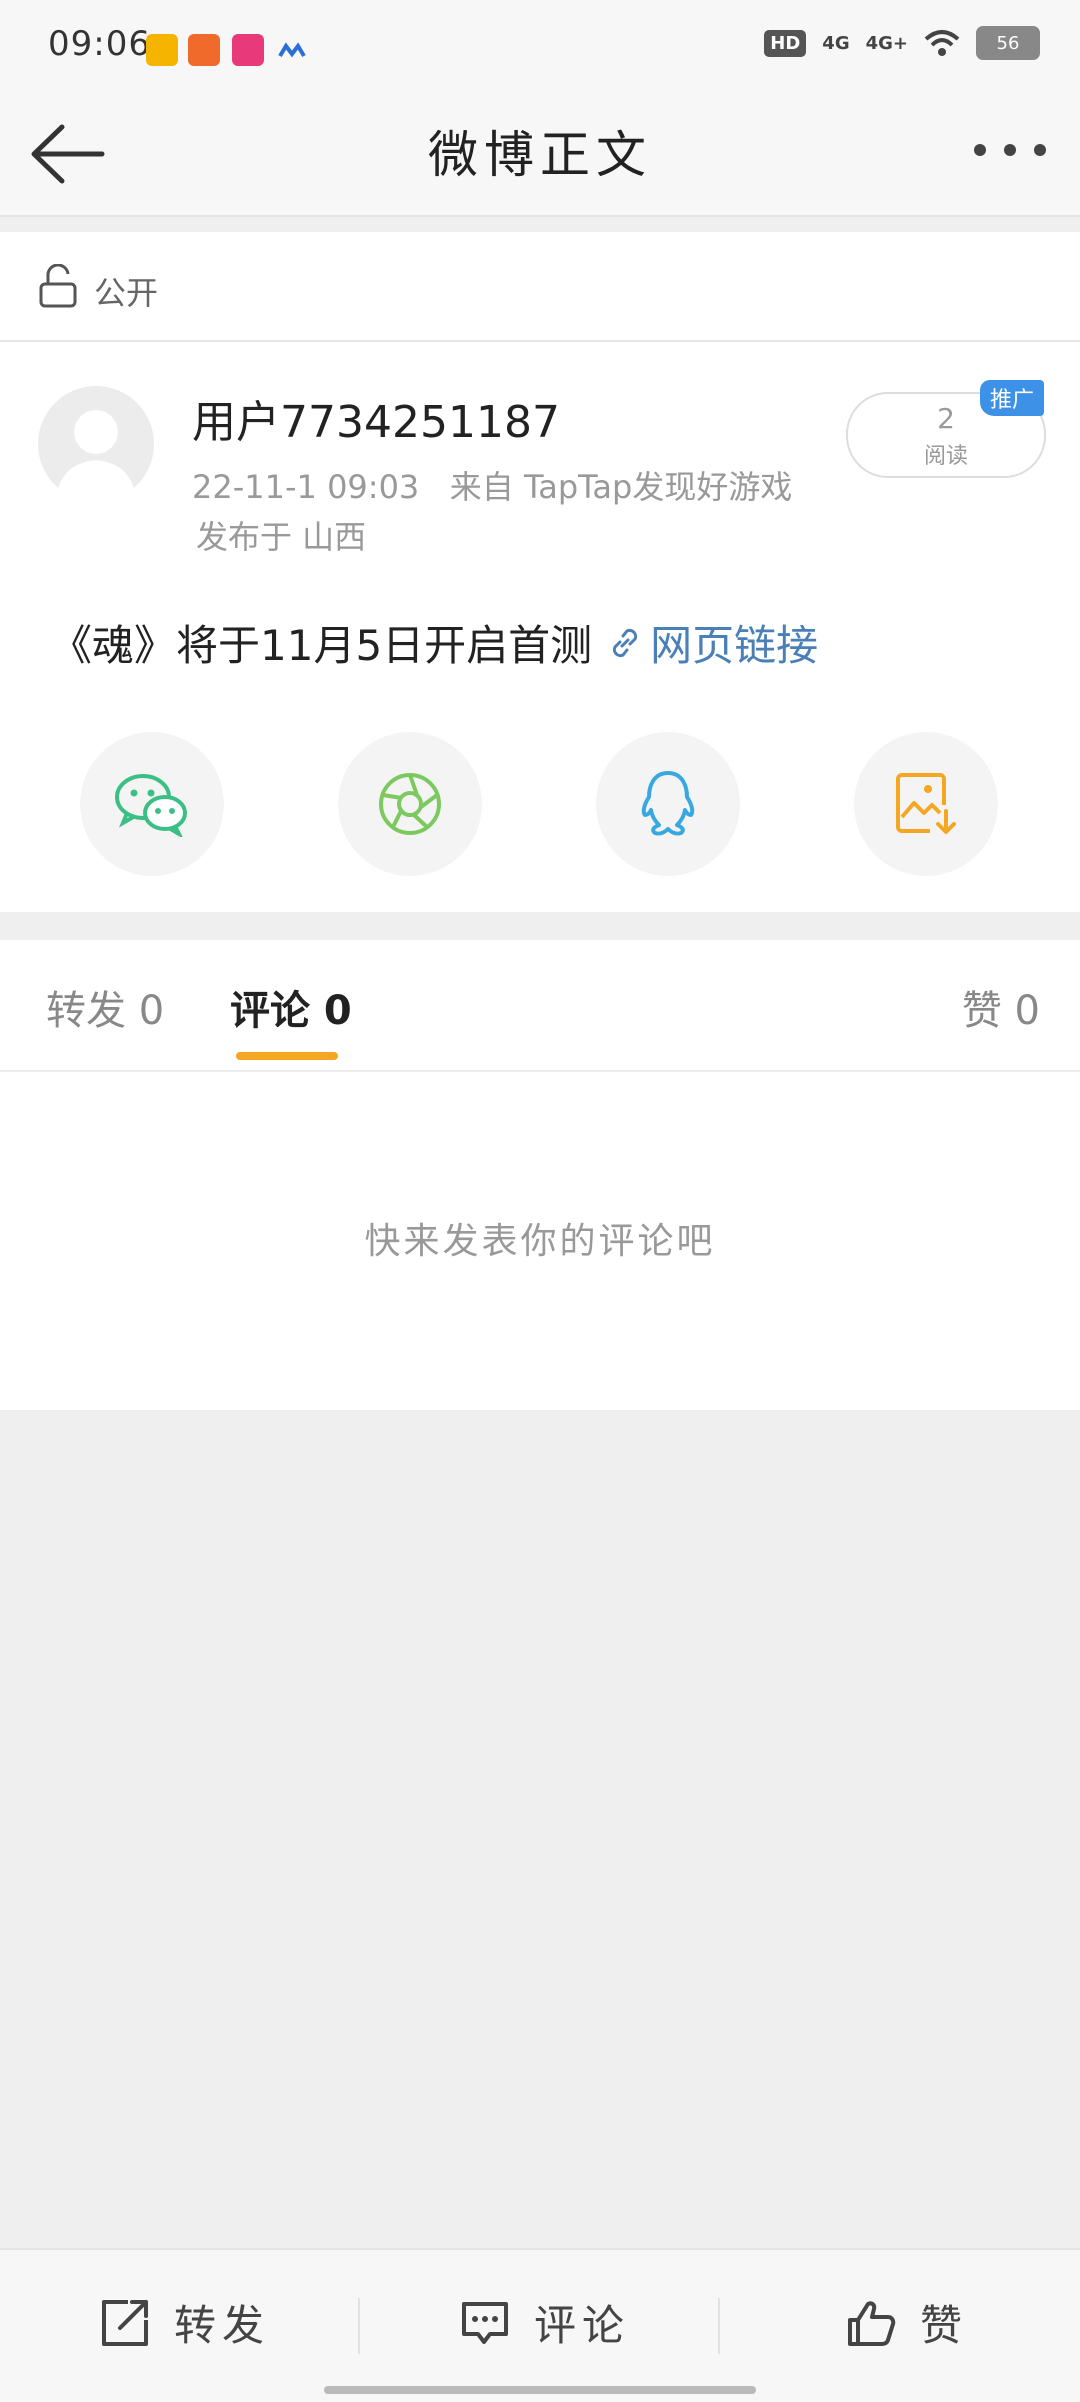 The height and width of the screenshot is (2402, 1080). Describe the element at coordinates (287, 1056) in the screenshot. I see `active-tab-indicator` at that location.